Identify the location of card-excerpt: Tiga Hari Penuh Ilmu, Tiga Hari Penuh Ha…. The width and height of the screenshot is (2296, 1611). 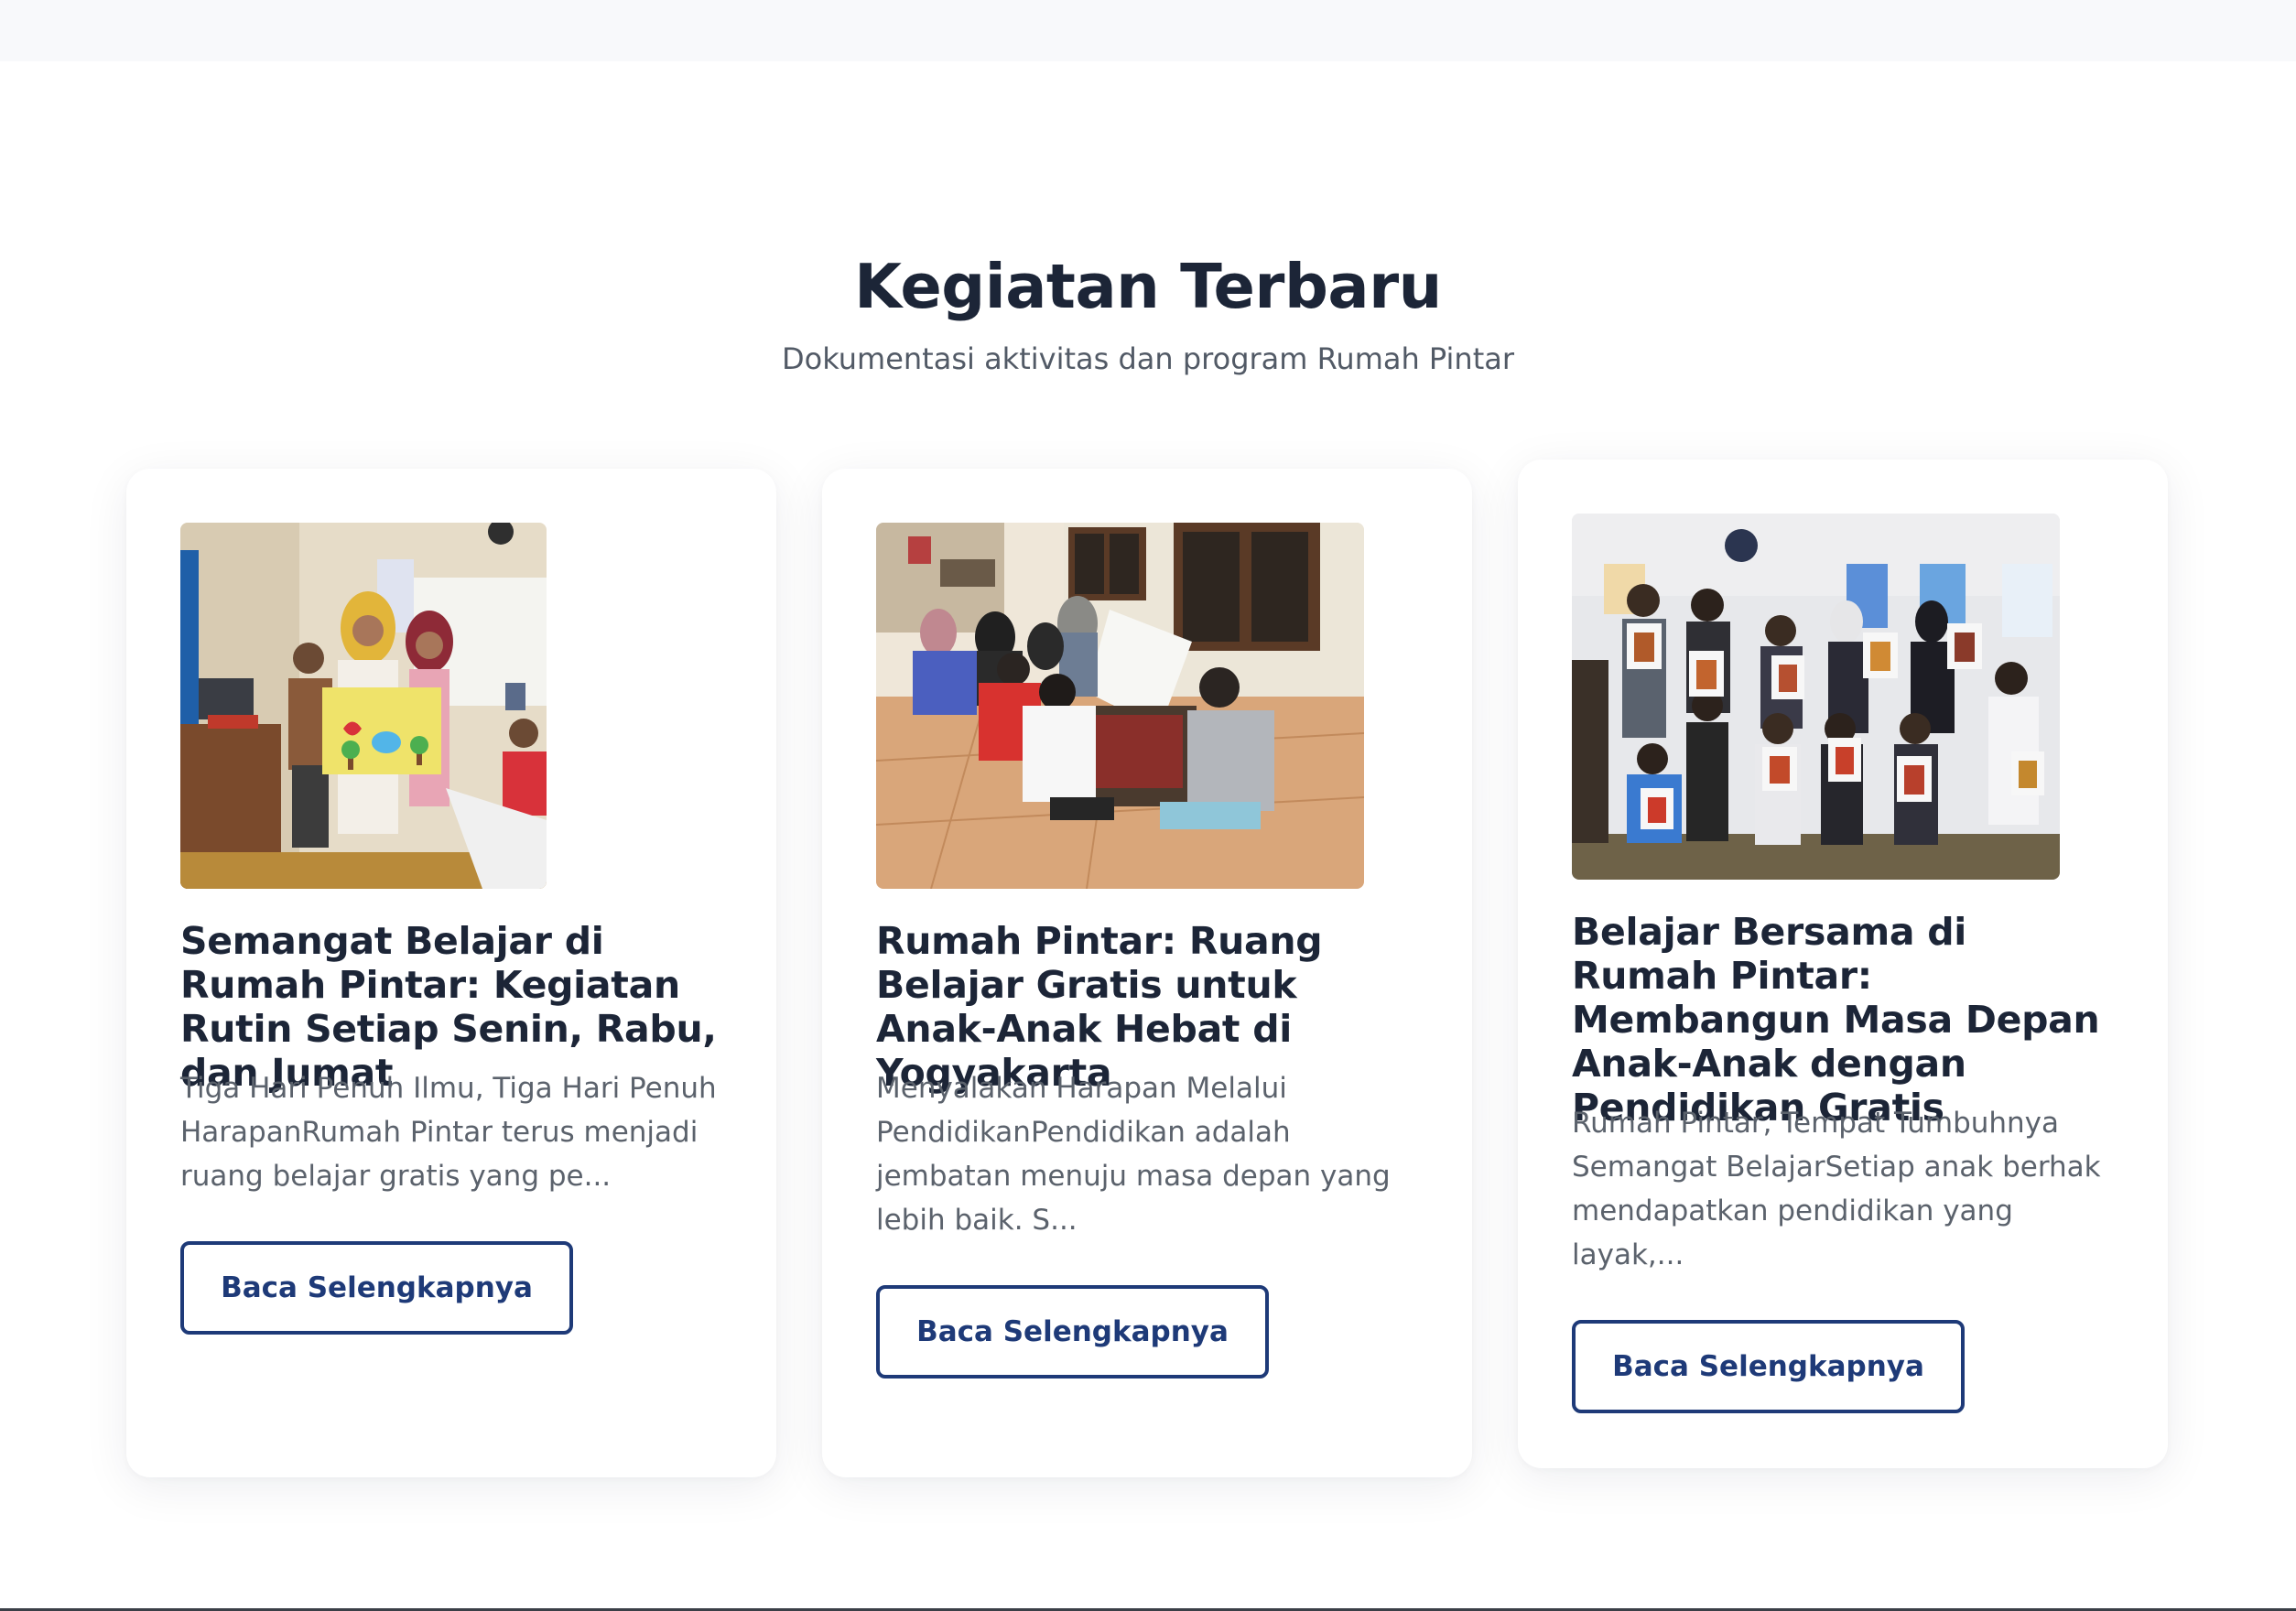
(448, 1132).